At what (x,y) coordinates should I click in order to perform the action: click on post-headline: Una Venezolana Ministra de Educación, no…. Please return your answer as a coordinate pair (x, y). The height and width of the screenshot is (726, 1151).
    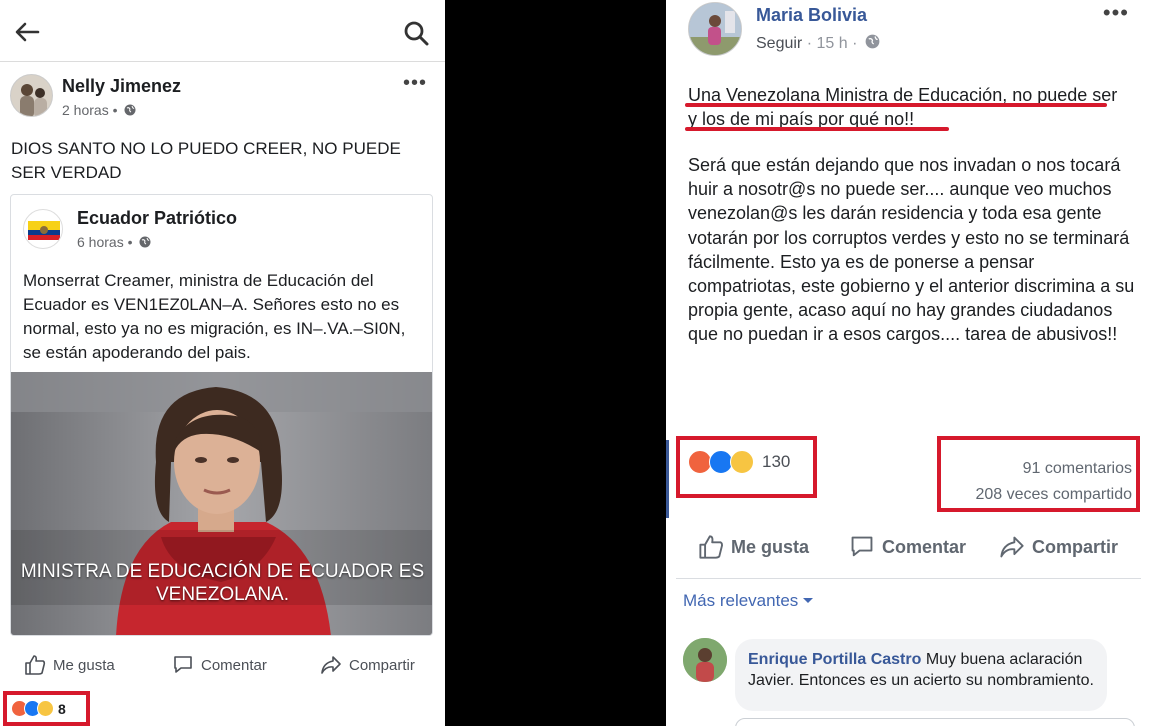
    Looking at the image, I should click on (903, 107).